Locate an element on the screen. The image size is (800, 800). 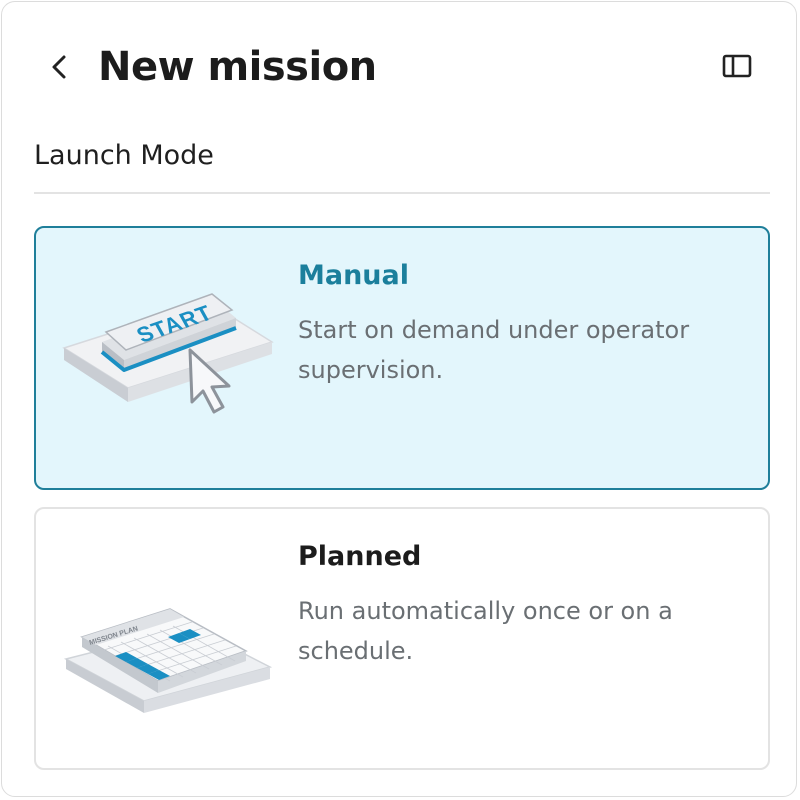
back-button is located at coordinates (59, 67).